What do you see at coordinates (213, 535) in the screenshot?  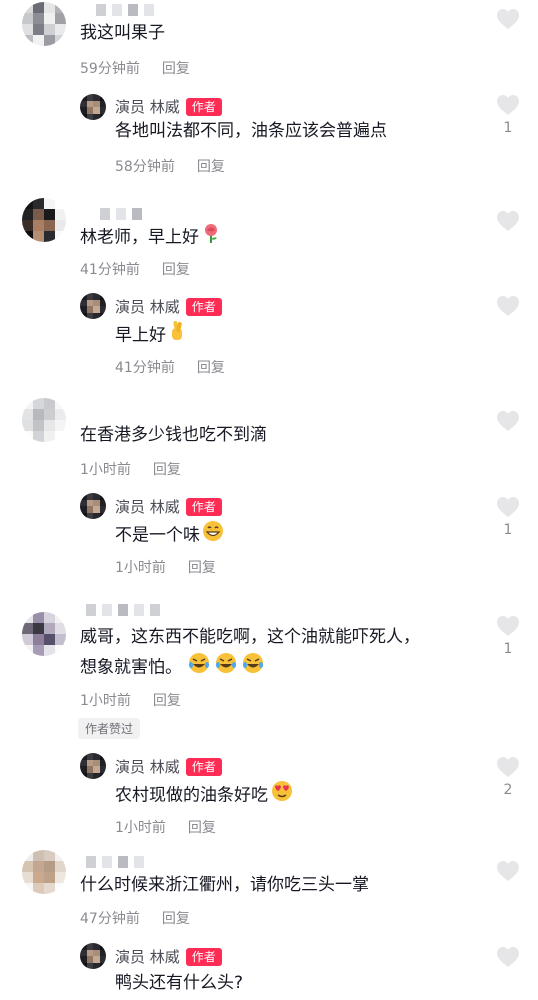 I see `grinning-emoji` at bounding box center [213, 535].